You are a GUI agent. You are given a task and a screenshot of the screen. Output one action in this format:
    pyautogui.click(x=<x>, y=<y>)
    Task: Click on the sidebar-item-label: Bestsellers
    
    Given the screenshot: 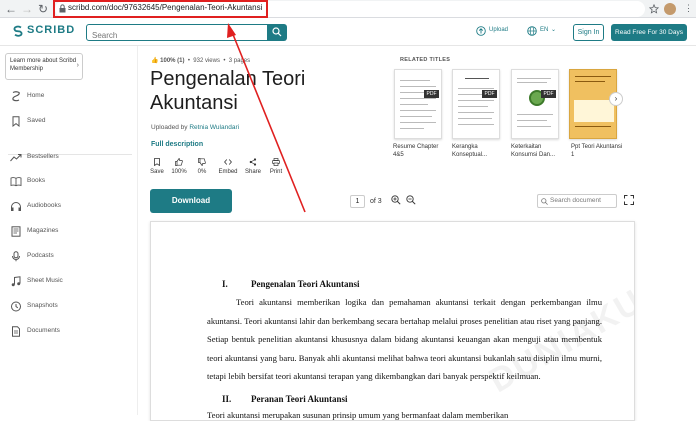 What is the action you would take?
    pyautogui.click(x=43, y=156)
    